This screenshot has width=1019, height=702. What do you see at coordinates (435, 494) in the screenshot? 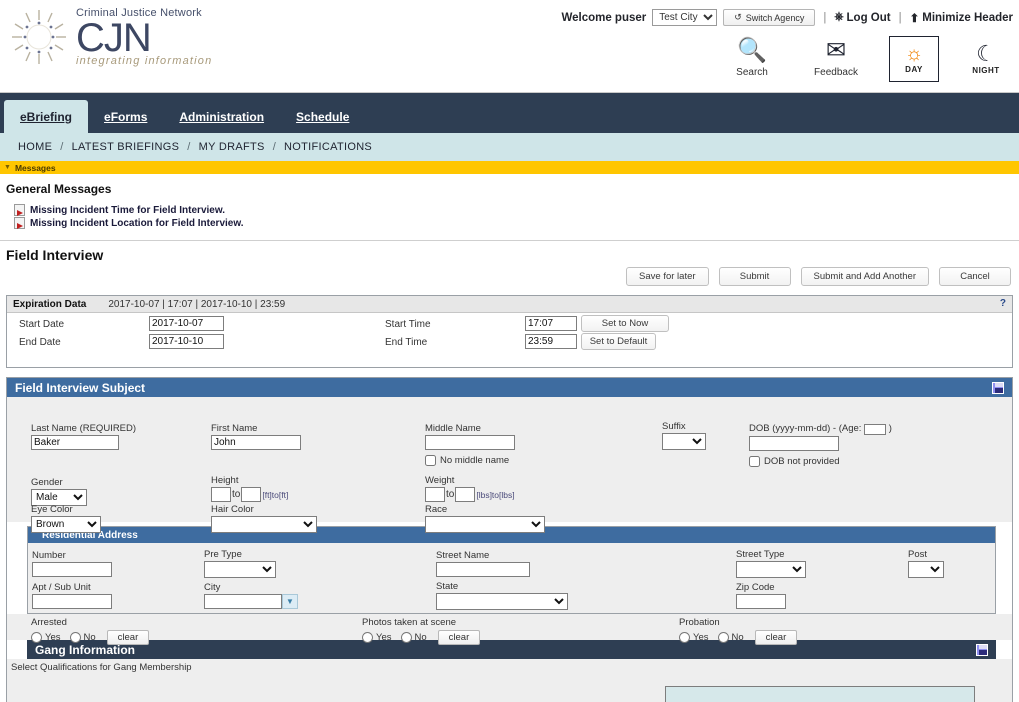
I see `weight-from-input` at bounding box center [435, 494].